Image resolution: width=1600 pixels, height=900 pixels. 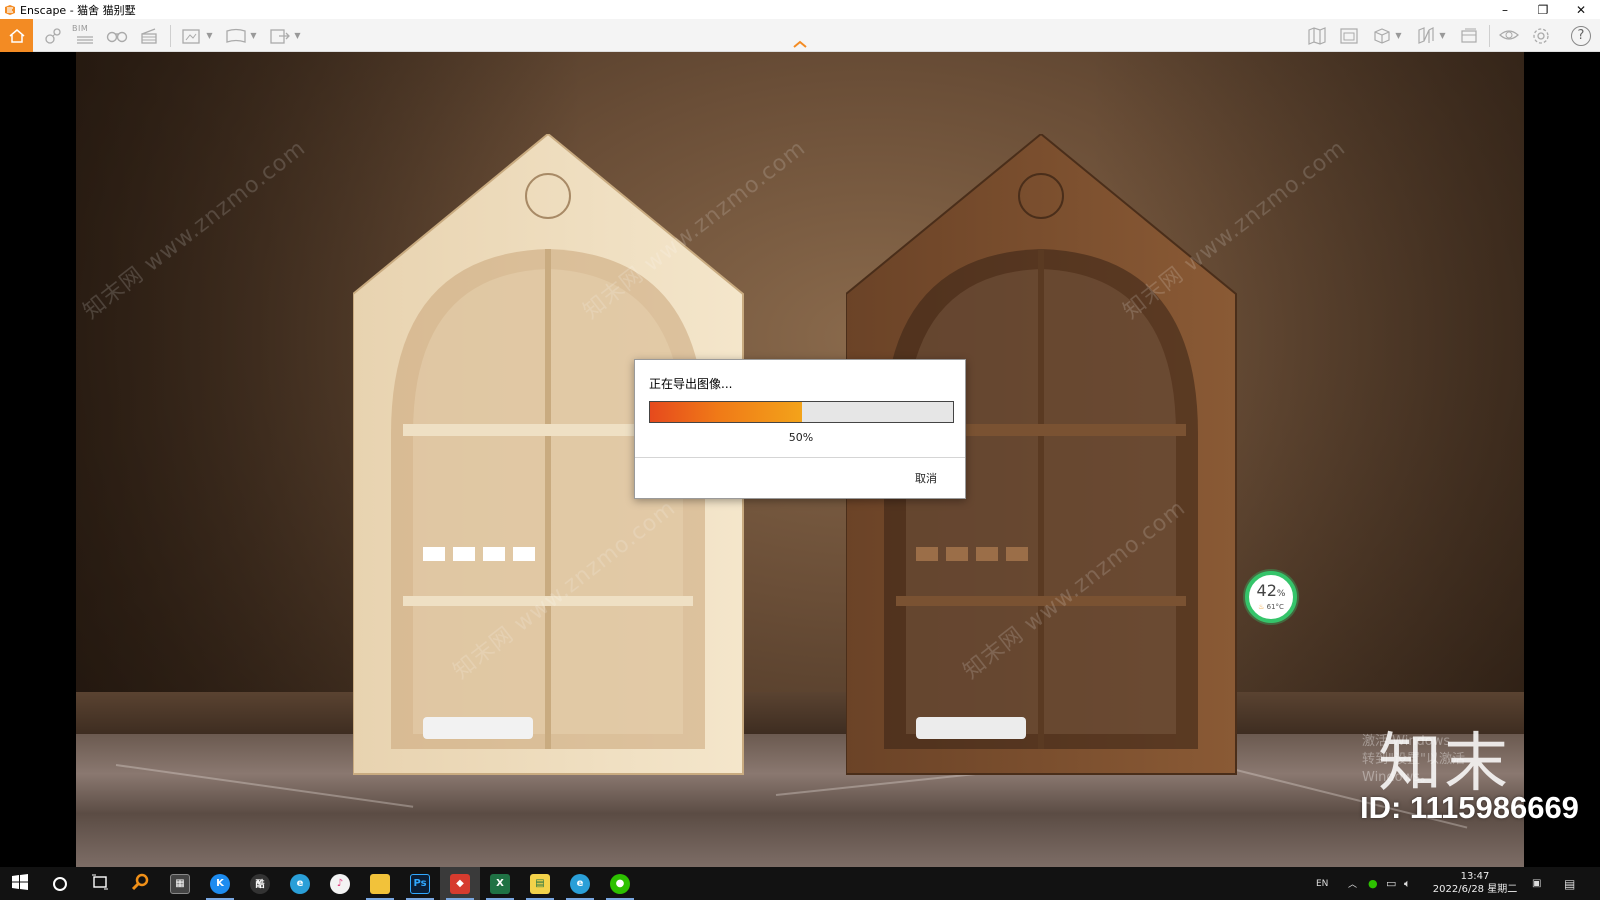 I want to click on tray-media: ▣, so click(x=1536, y=883).